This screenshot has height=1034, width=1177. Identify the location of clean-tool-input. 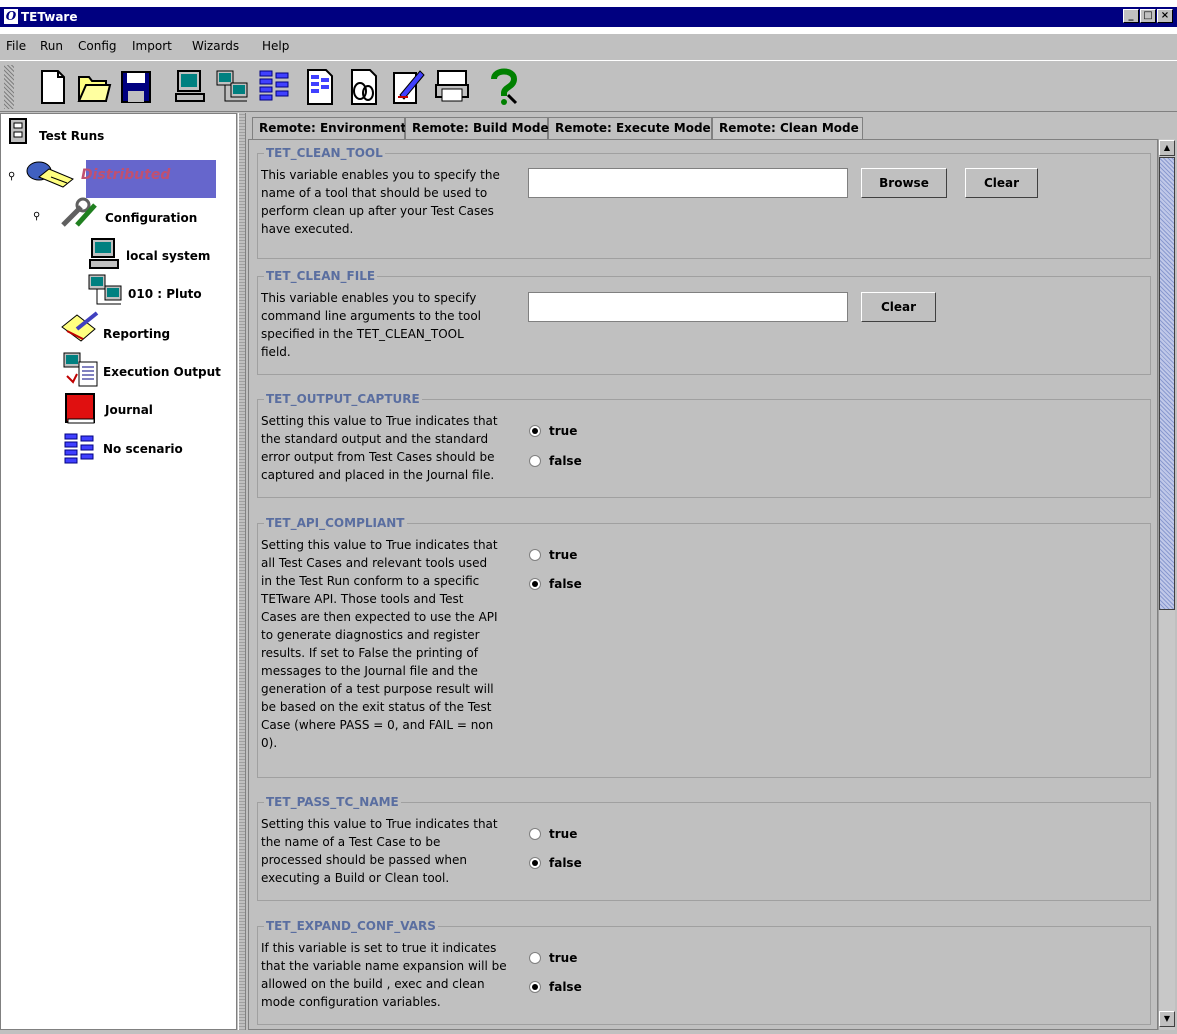
(688, 183).